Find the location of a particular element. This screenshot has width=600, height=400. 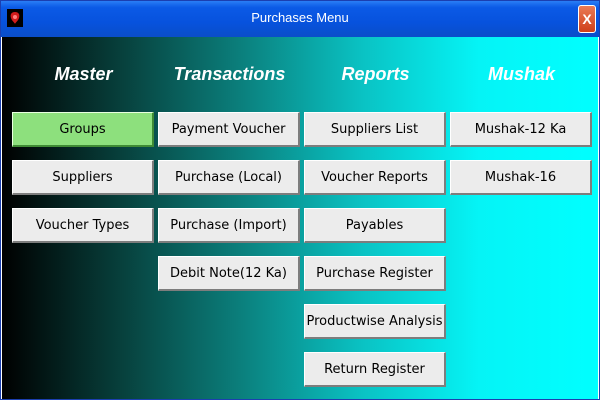

productwise-analysis-button: Productwise Analysis is located at coordinates (375, 321).